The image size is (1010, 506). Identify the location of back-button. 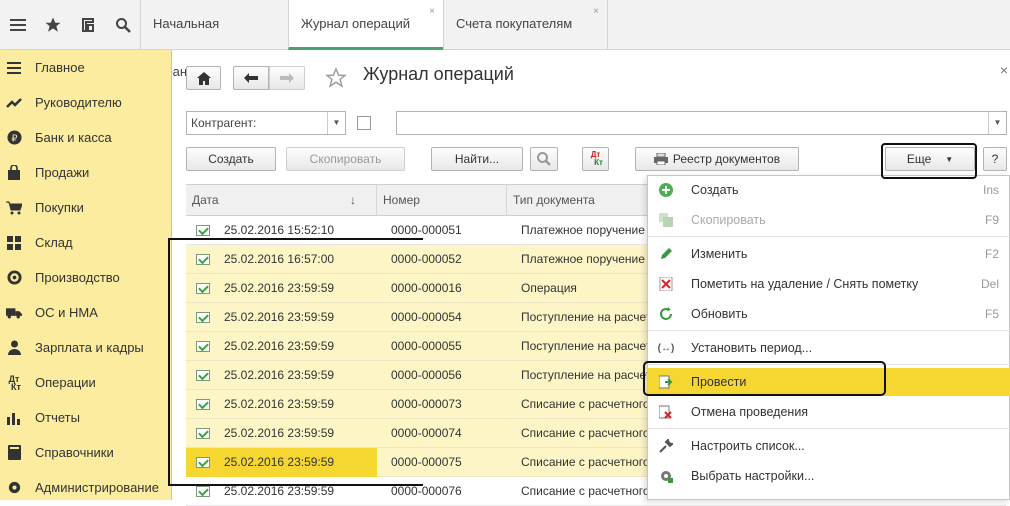
(251, 78).